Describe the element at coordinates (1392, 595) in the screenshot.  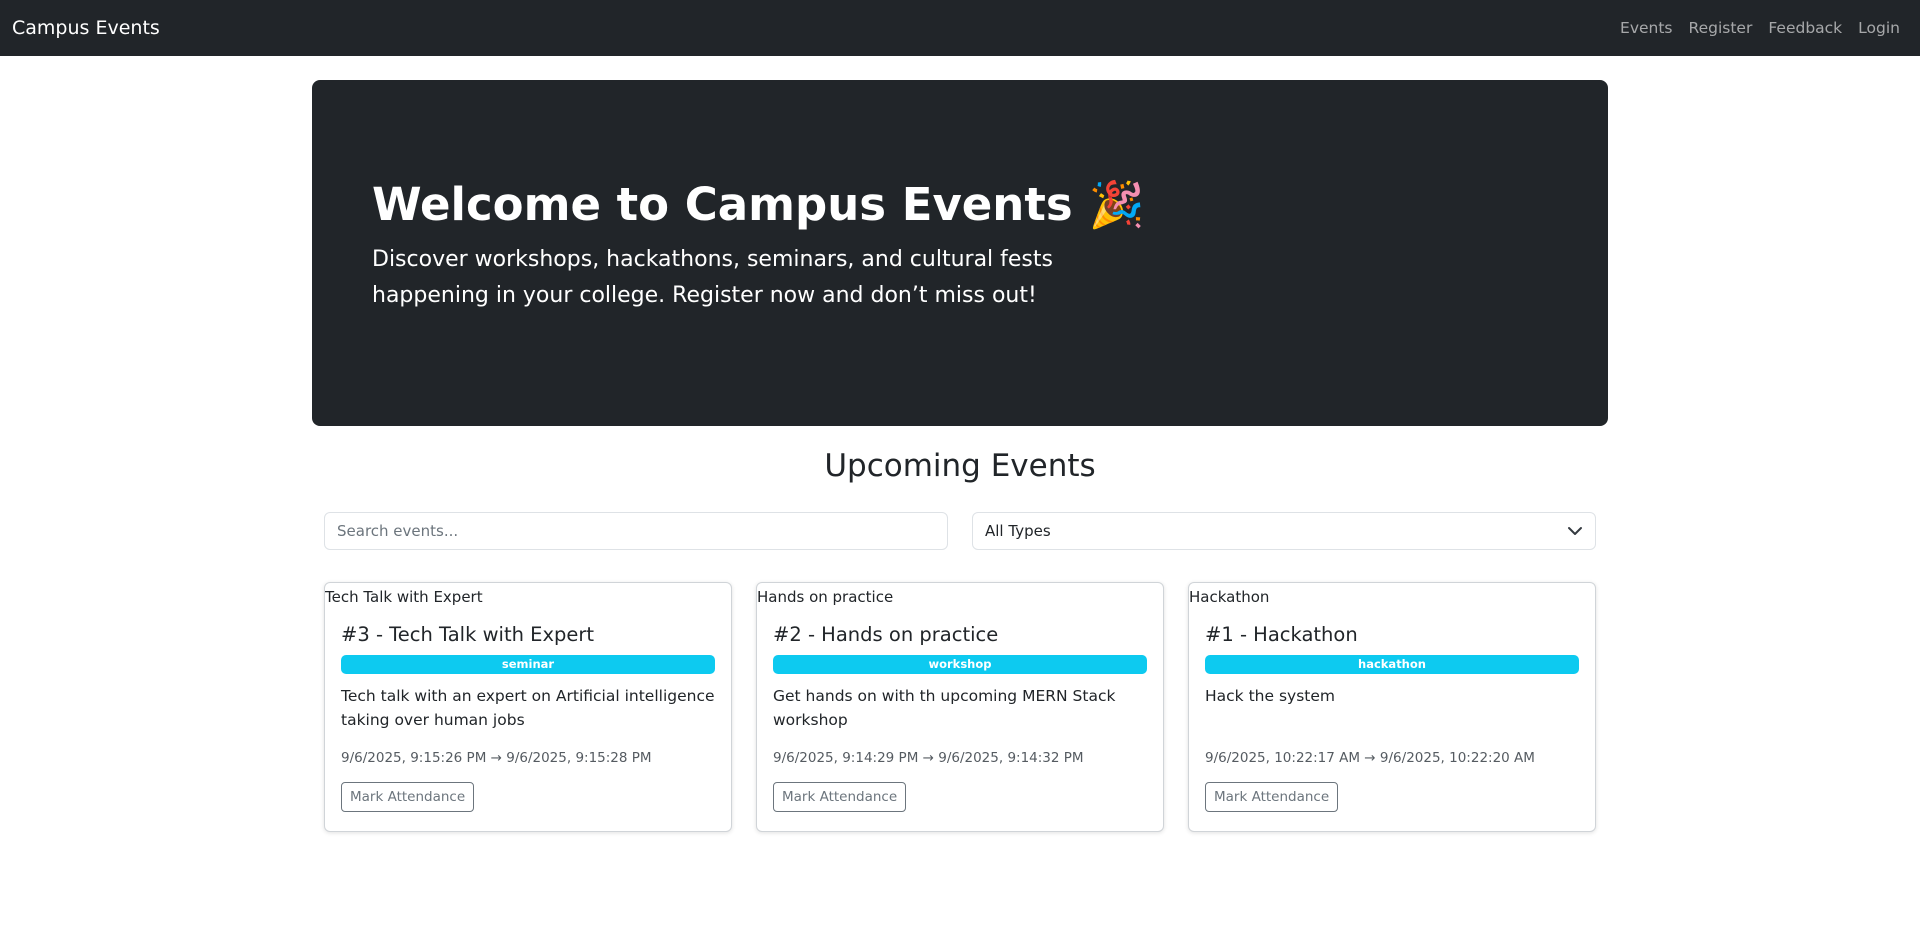
I see `event-image: Hackathon` at that location.